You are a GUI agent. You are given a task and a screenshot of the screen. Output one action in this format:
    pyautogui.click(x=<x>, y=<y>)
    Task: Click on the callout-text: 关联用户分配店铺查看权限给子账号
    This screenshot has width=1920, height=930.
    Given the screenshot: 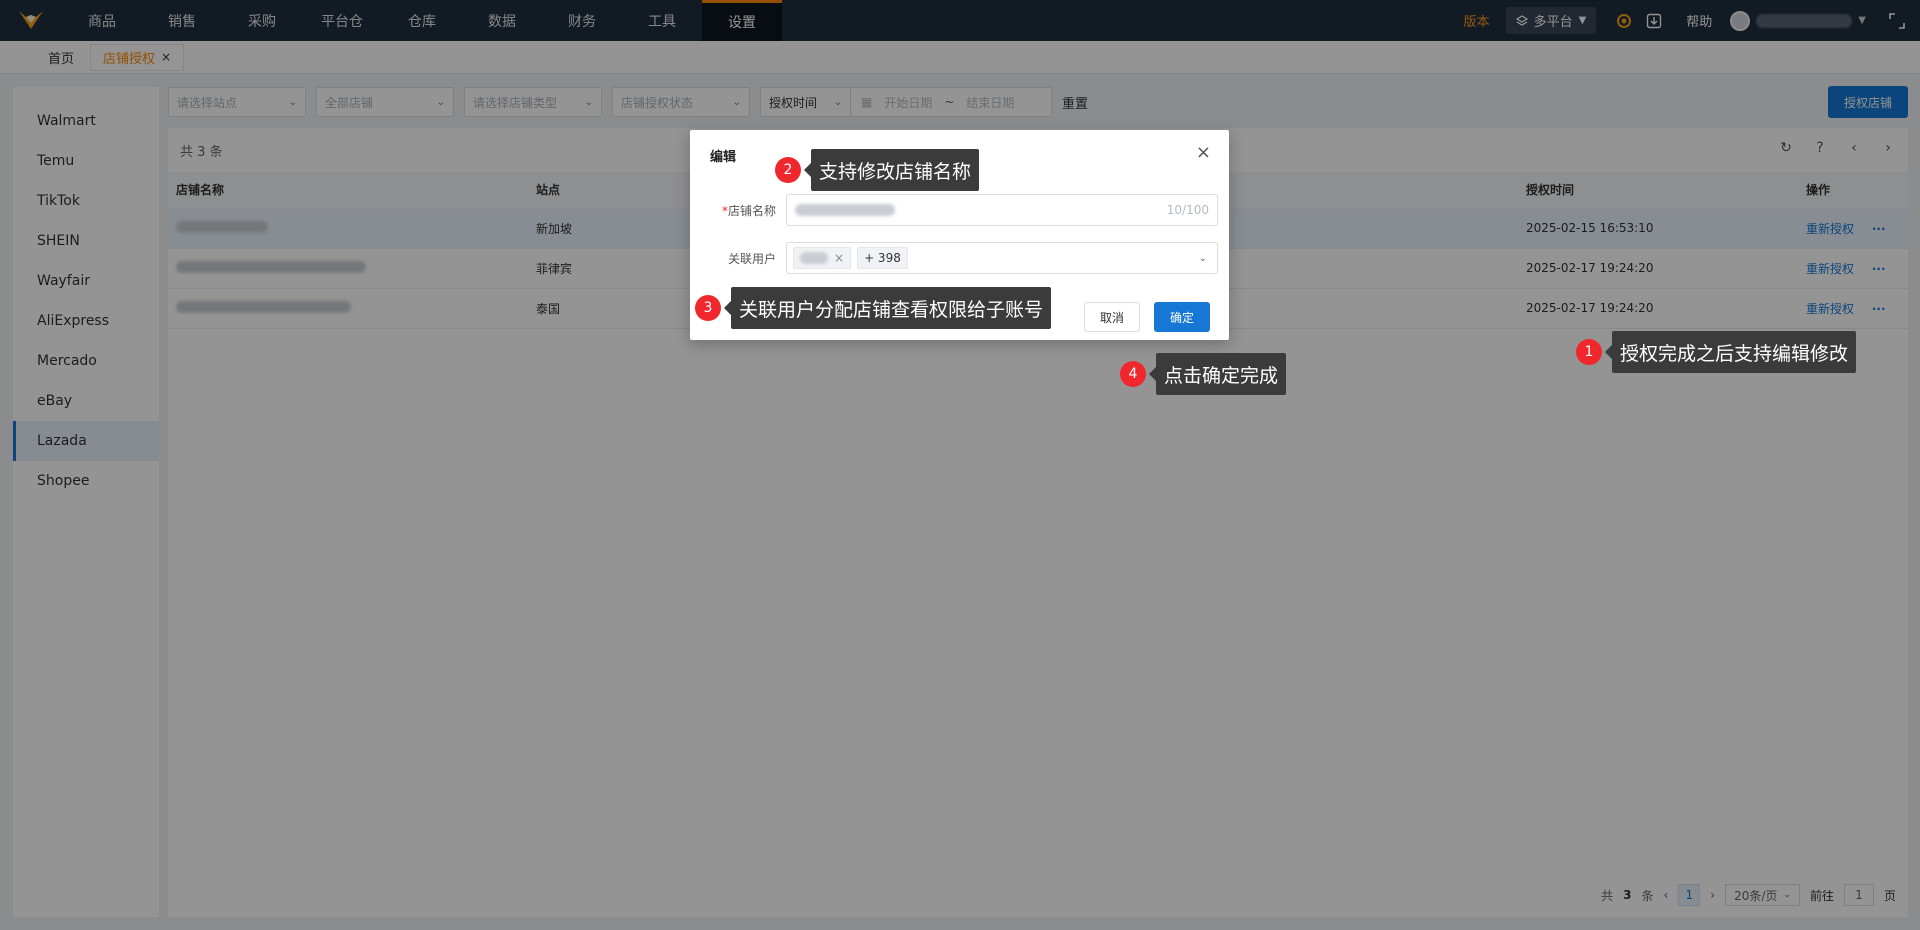 What is the action you would take?
    pyautogui.click(x=887, y=308)
    